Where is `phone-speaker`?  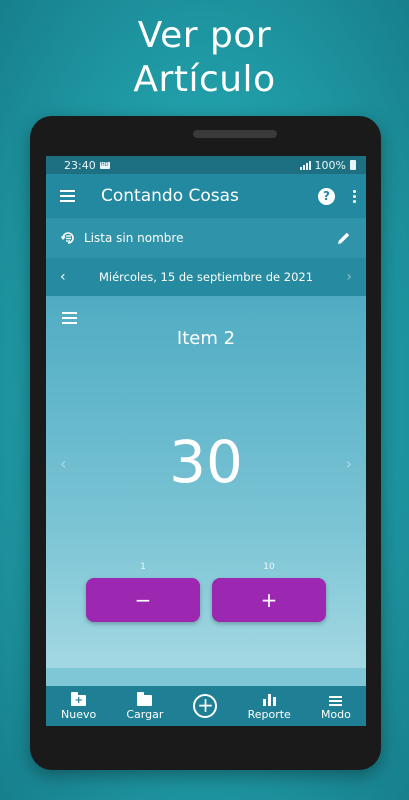 phone-speaker is located at coordinates (235, 134).